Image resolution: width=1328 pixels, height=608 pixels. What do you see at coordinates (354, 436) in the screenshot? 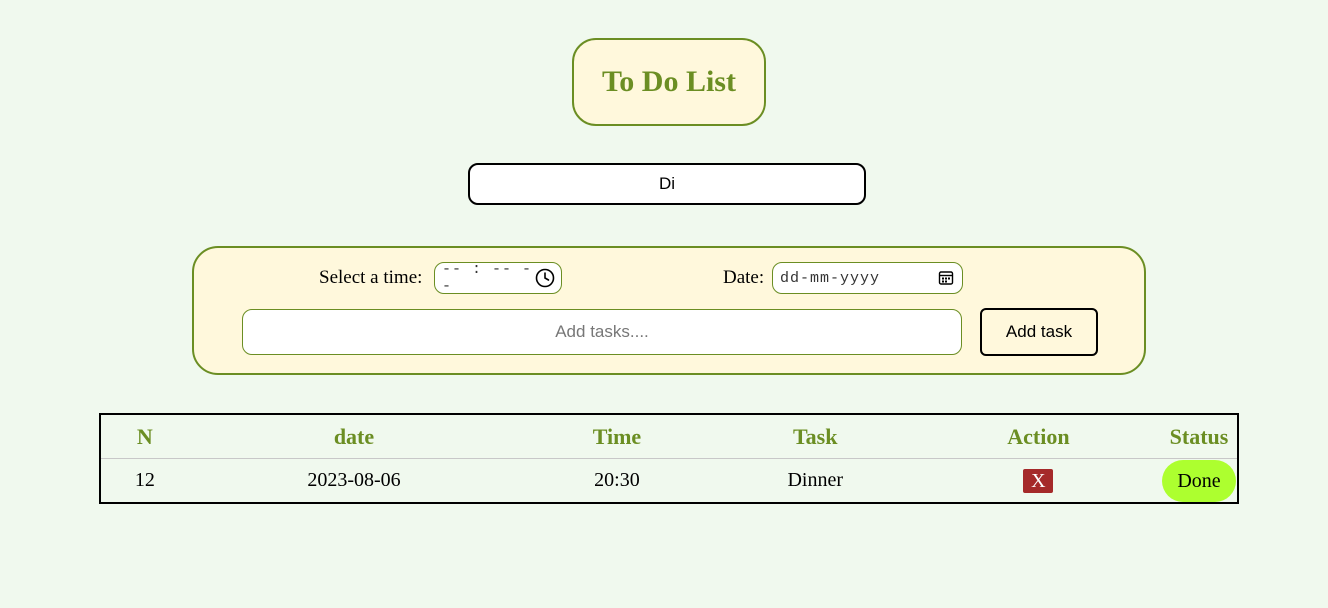
I see `header-date: date` at bounding box center [354, 436].